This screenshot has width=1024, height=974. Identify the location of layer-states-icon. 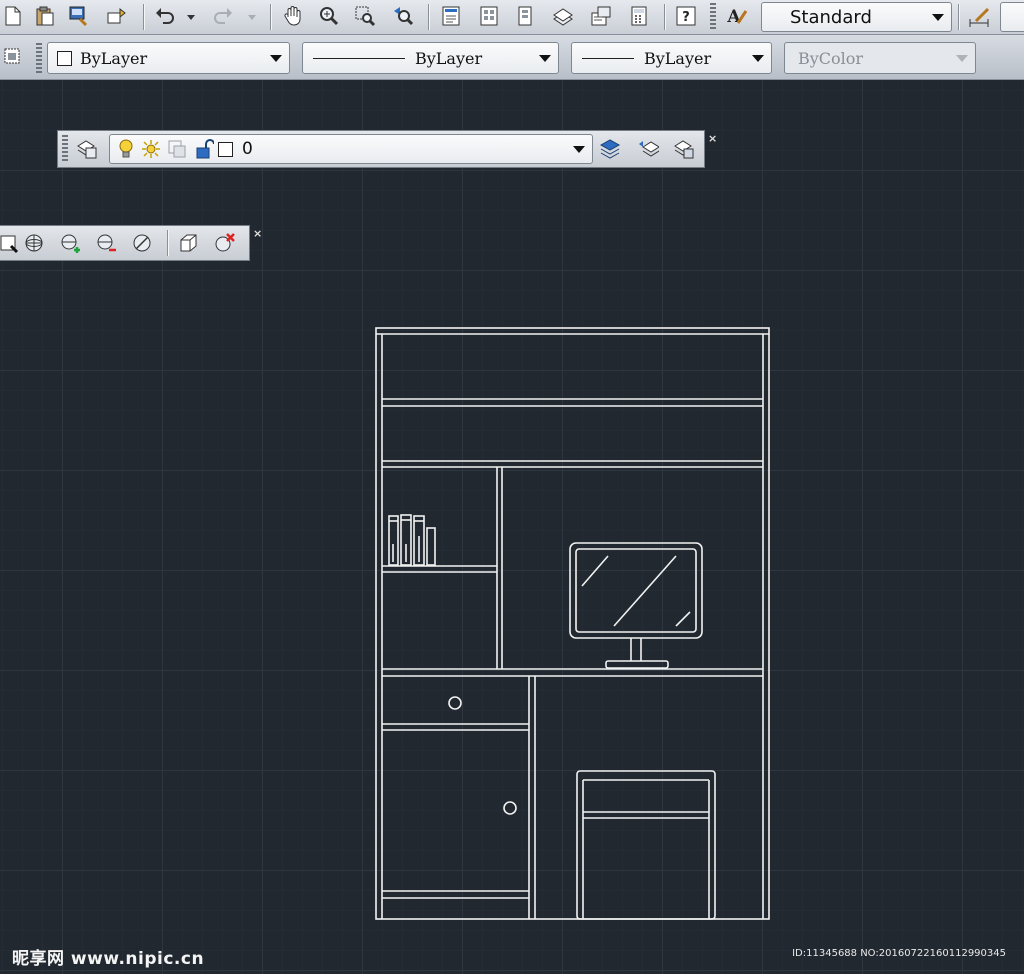
(684, 149).